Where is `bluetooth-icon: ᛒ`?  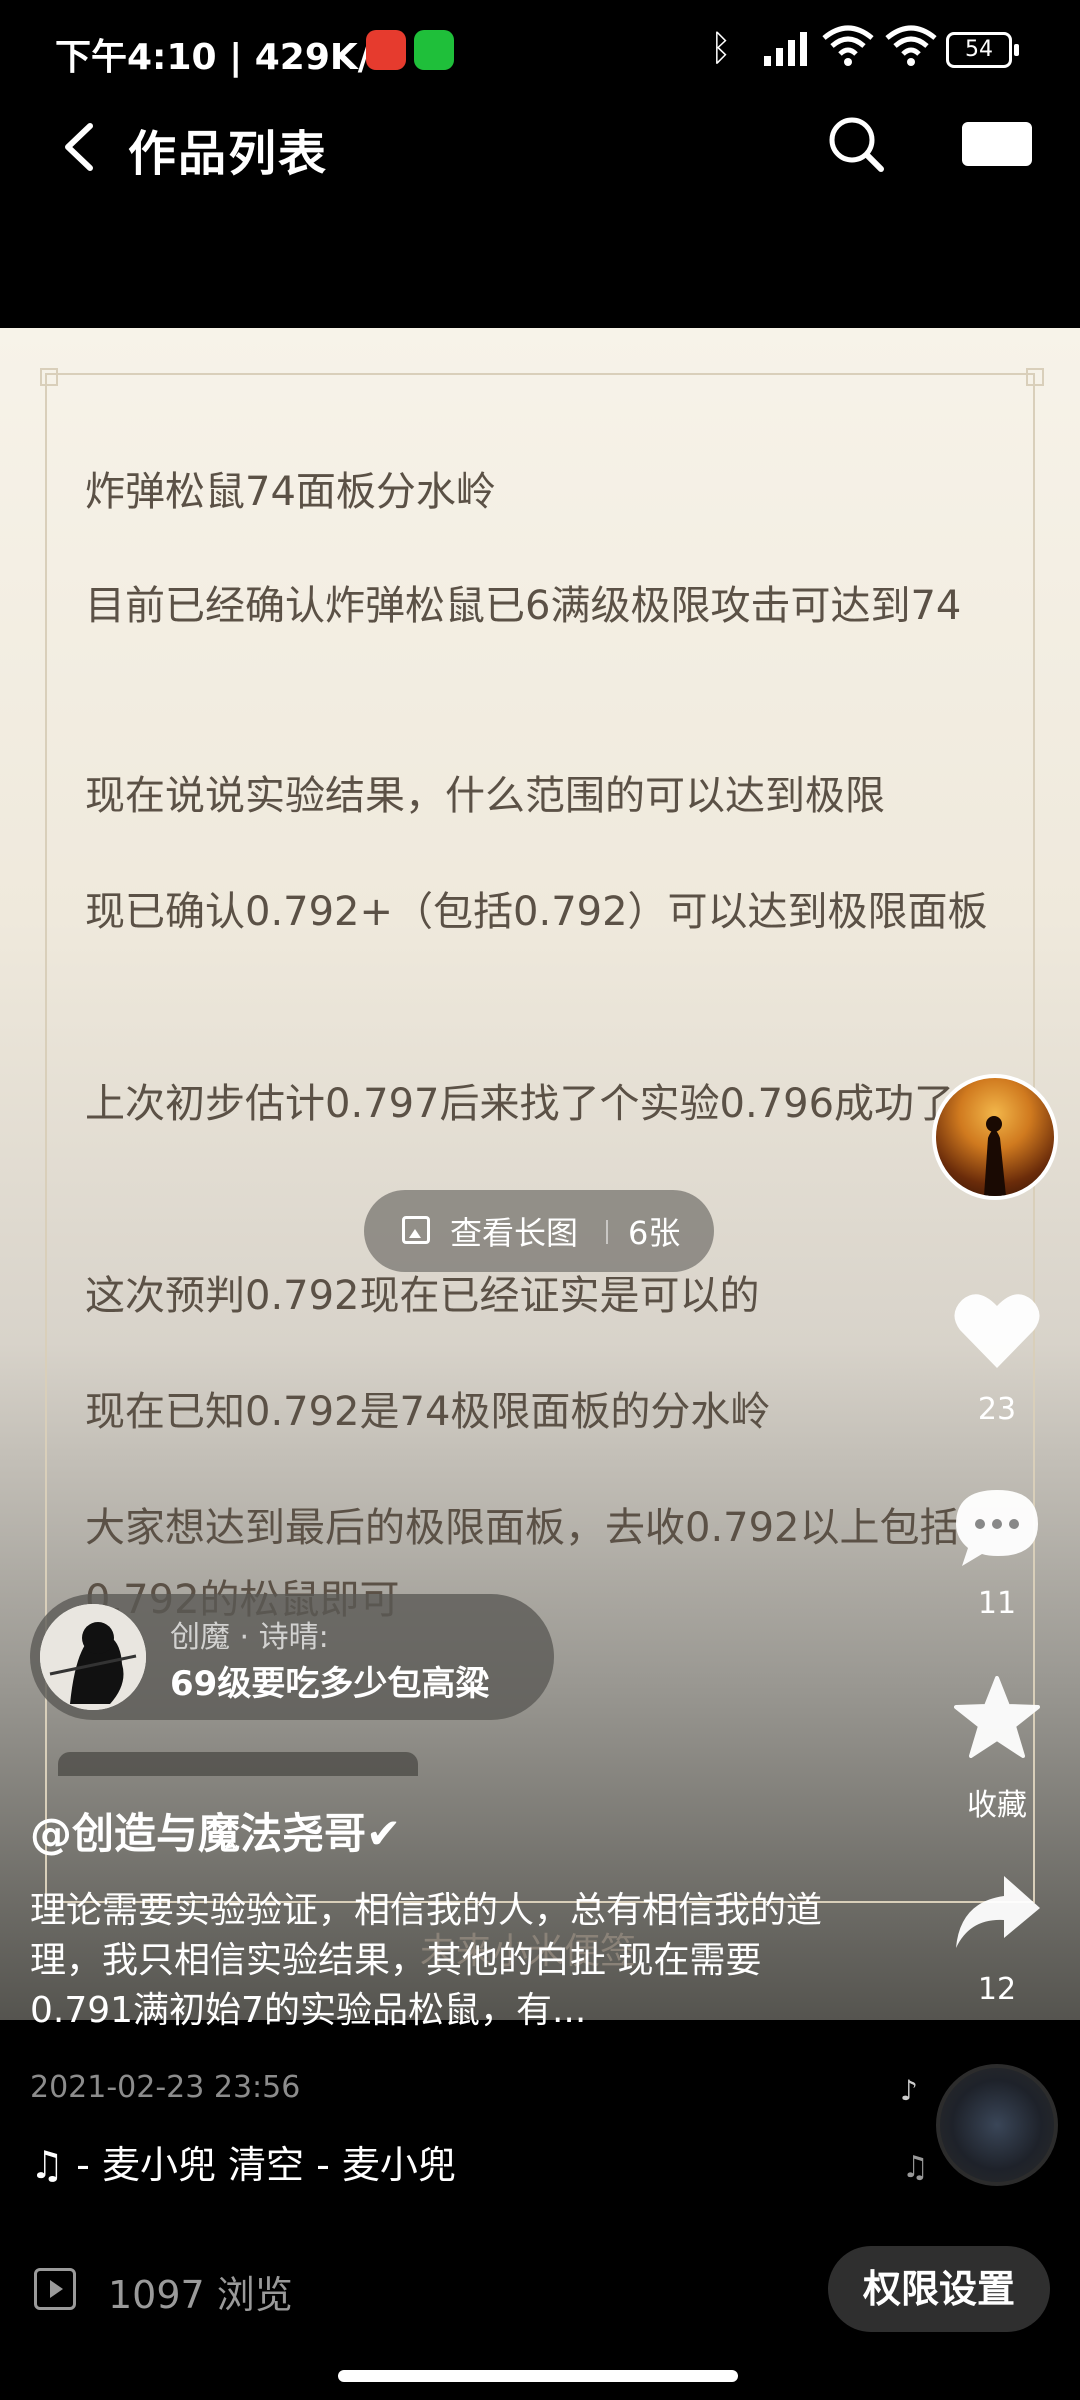
bluetooth-icon: ᛒ is located at coordinates (721, 48).